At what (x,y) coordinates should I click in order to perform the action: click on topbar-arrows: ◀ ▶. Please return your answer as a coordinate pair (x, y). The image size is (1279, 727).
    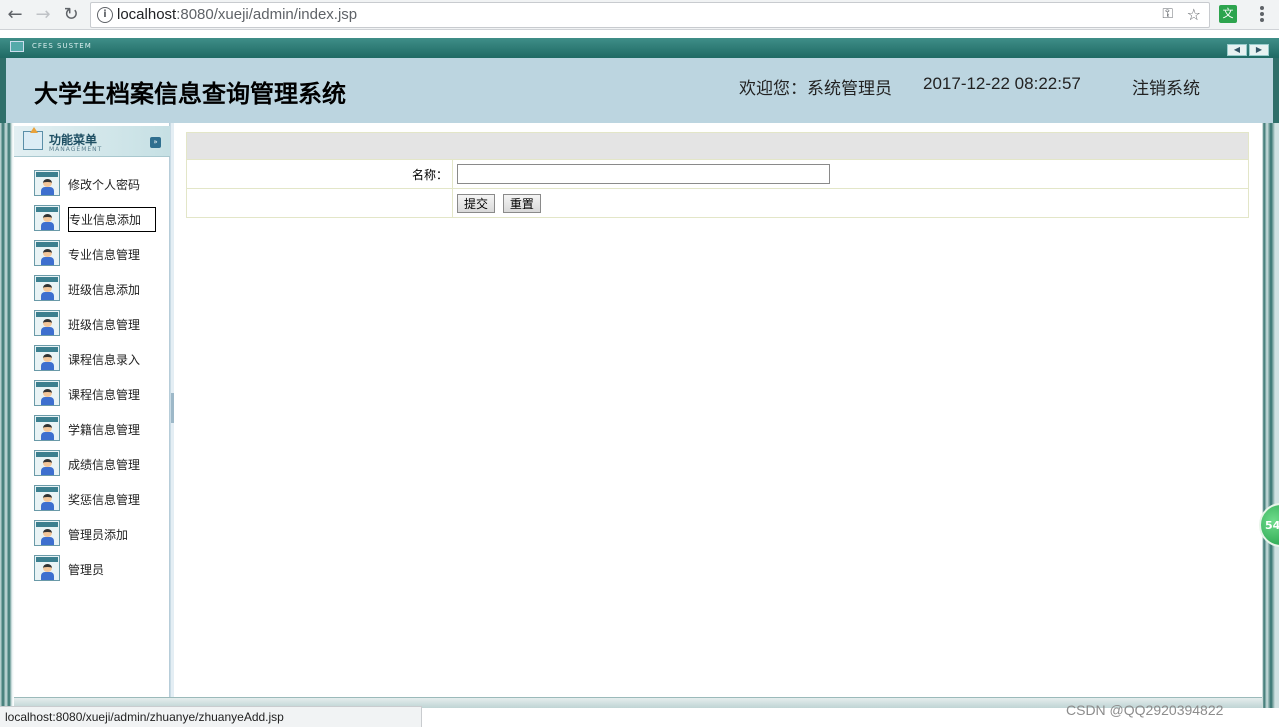
    Looking at the image, I should click on (1247, 48).